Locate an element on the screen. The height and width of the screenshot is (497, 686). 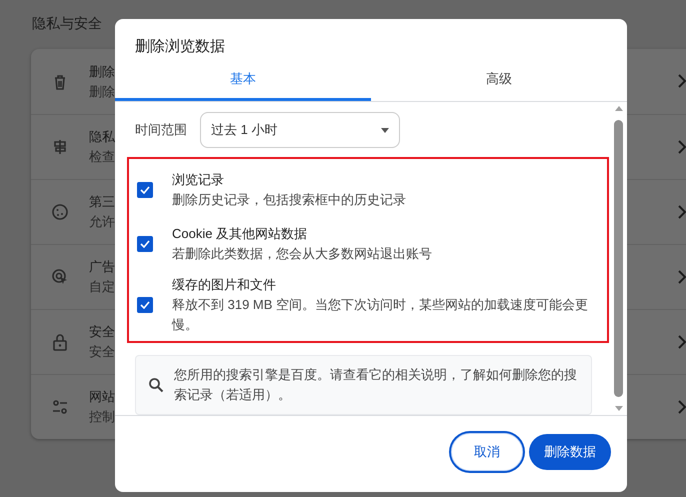
option-description: 删除历史记录，包括搜索框中的历史记录 is located at coordinates (289, 200).